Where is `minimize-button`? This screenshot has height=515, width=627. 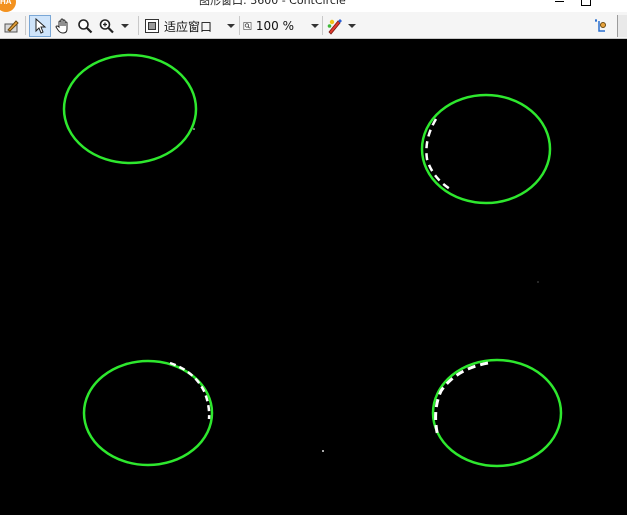 minimize-button is located at coordinates (560, 5).